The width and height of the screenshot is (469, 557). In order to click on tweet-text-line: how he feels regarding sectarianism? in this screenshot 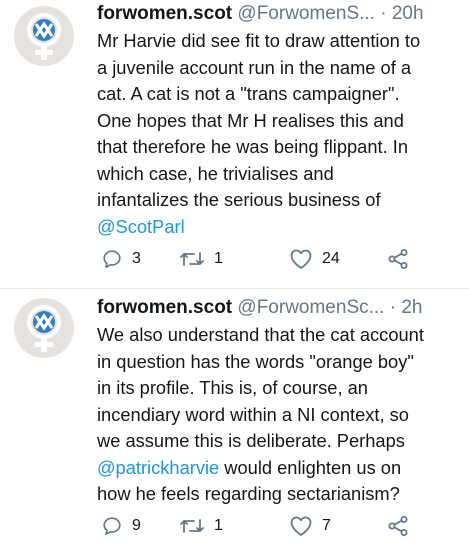, I will do `click(248, 493)`.